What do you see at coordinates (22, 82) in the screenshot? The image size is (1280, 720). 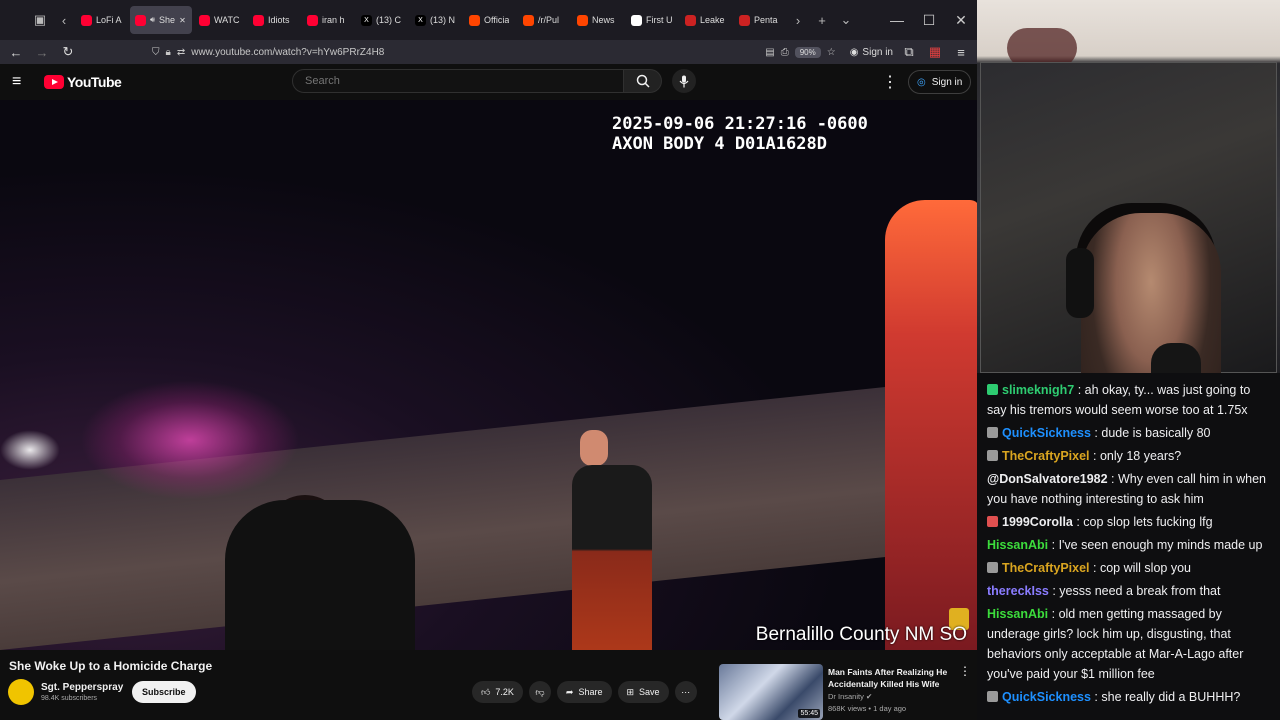 I see `guide-menu-icon: ≡` at bounding box center [22, 82].